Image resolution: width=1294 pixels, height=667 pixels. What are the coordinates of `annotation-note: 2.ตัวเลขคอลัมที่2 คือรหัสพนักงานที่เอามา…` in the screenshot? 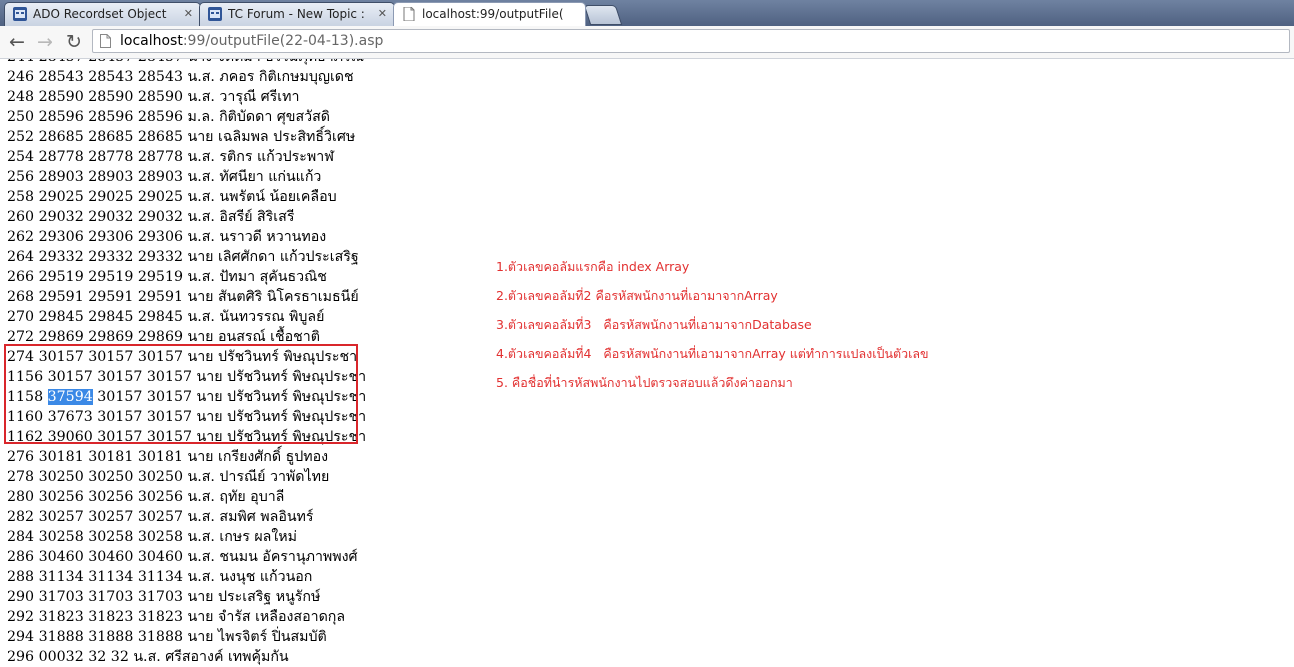 It's located at (637, 295).